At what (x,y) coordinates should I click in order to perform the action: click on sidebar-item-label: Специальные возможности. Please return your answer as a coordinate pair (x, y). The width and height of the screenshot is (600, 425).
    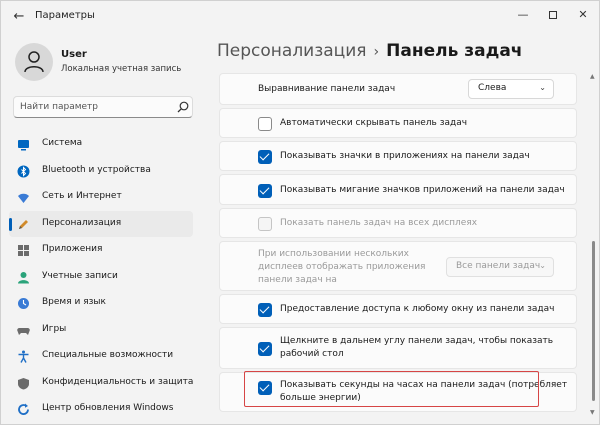
    Looking at the image, I should click on (108, 355).